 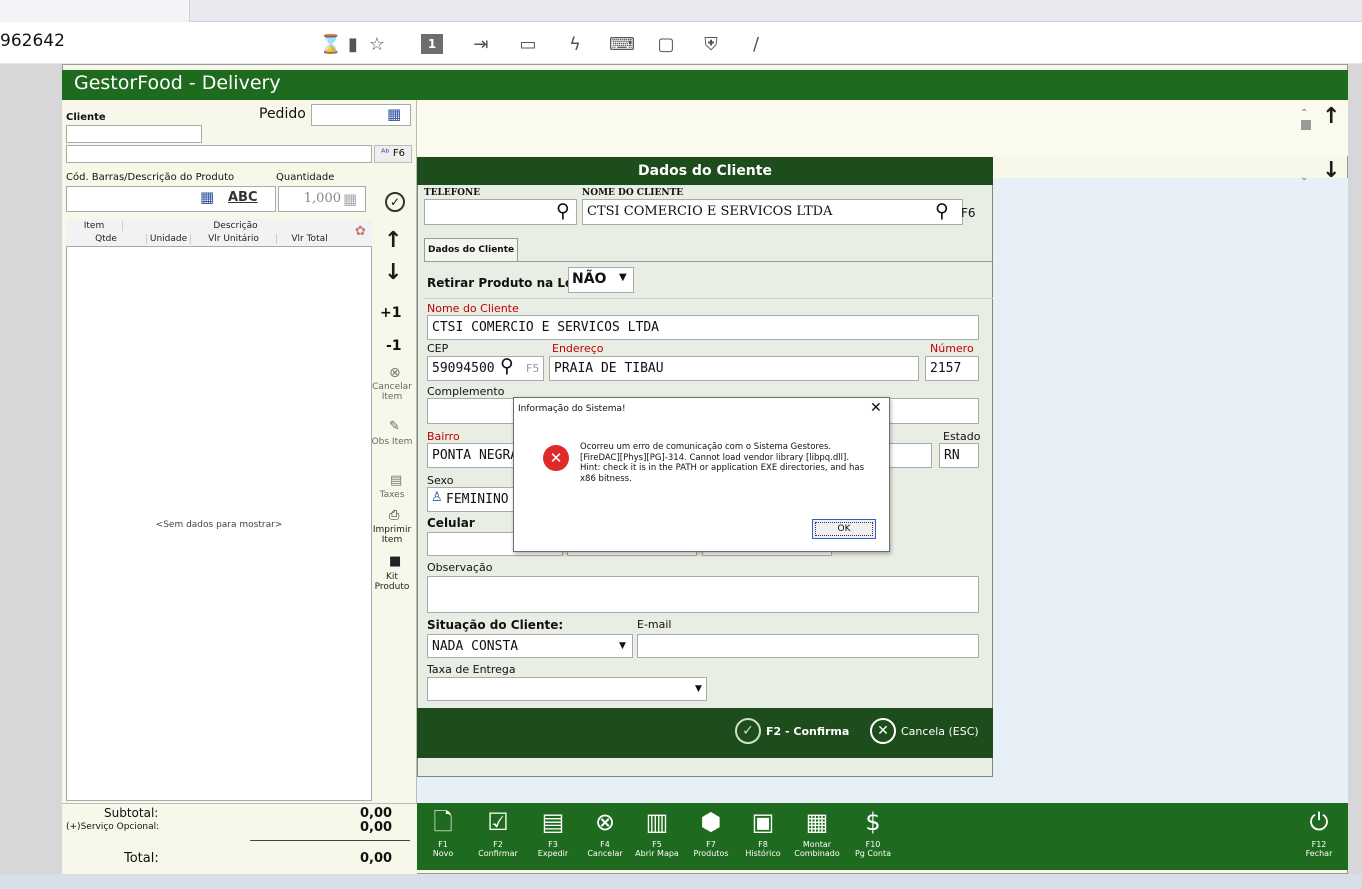 I want to click on toolbar-button-cancelar: ⊗ F4 Cancelar, so click(x=605, y=832).